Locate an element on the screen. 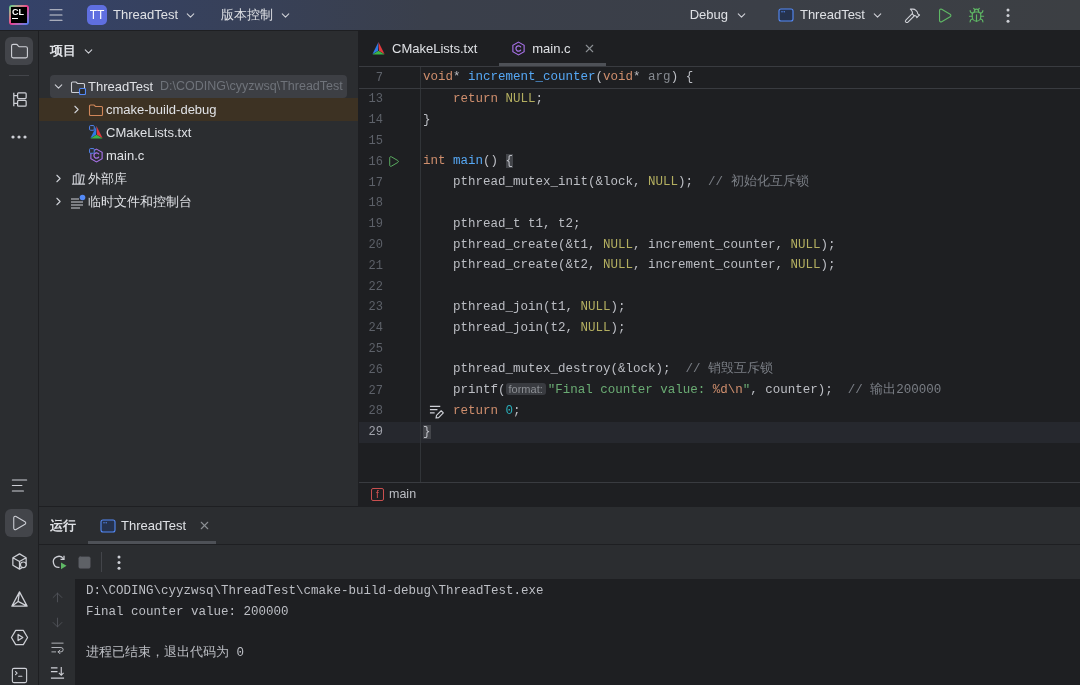 The image size is (1080, 685). code-line: pthread_mutex_destroy(&lock); // 销毁互斥锁 is located at coordinates (613, 369).